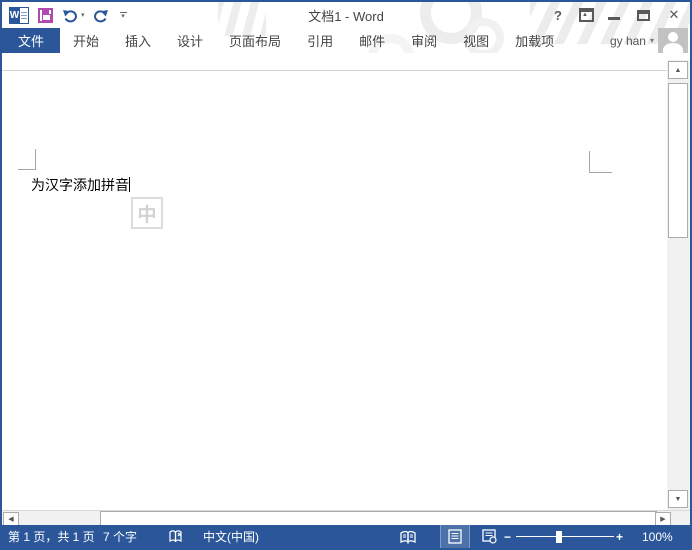 The width and height of the screenshot is (692, 550). What do you see at coordinates (86, 40) in the screenshot?
I see `tab-home: 开始` at bounding box center [86, 40].